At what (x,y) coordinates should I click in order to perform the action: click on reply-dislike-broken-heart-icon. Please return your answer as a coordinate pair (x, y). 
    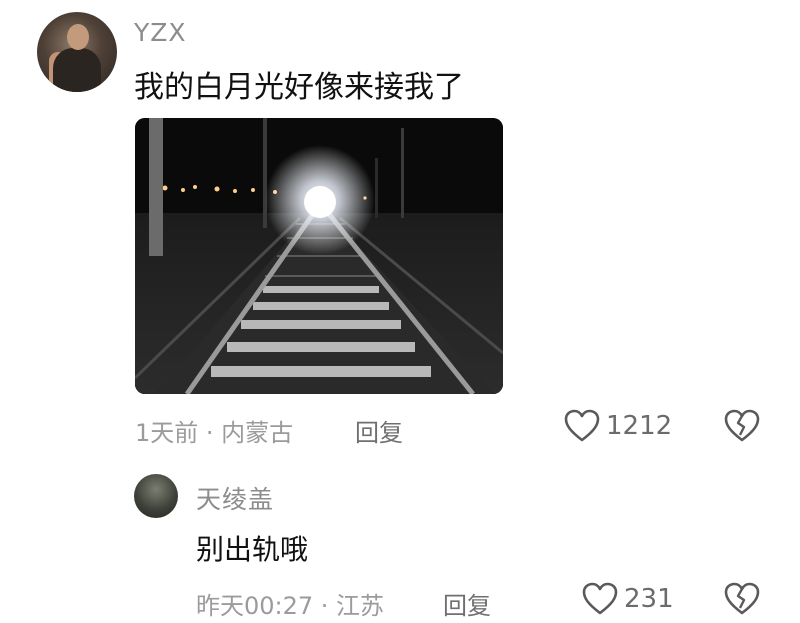
    Looking at the image, I should click on (742, 601).